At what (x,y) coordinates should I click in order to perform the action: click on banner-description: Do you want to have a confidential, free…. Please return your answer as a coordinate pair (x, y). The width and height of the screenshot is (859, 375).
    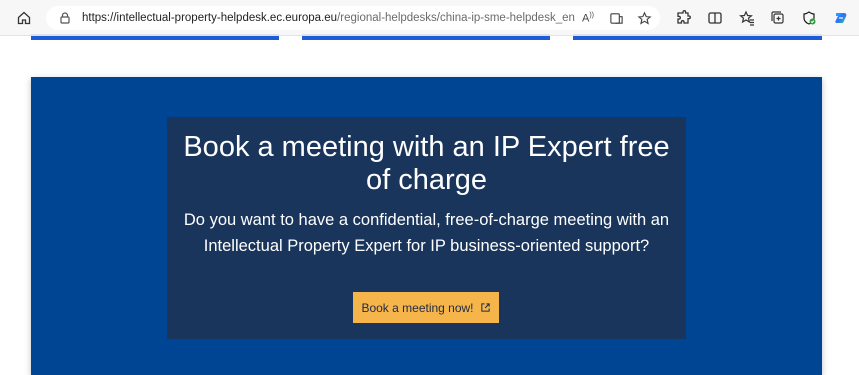
    Looking at the image, I should click on (426, 233).